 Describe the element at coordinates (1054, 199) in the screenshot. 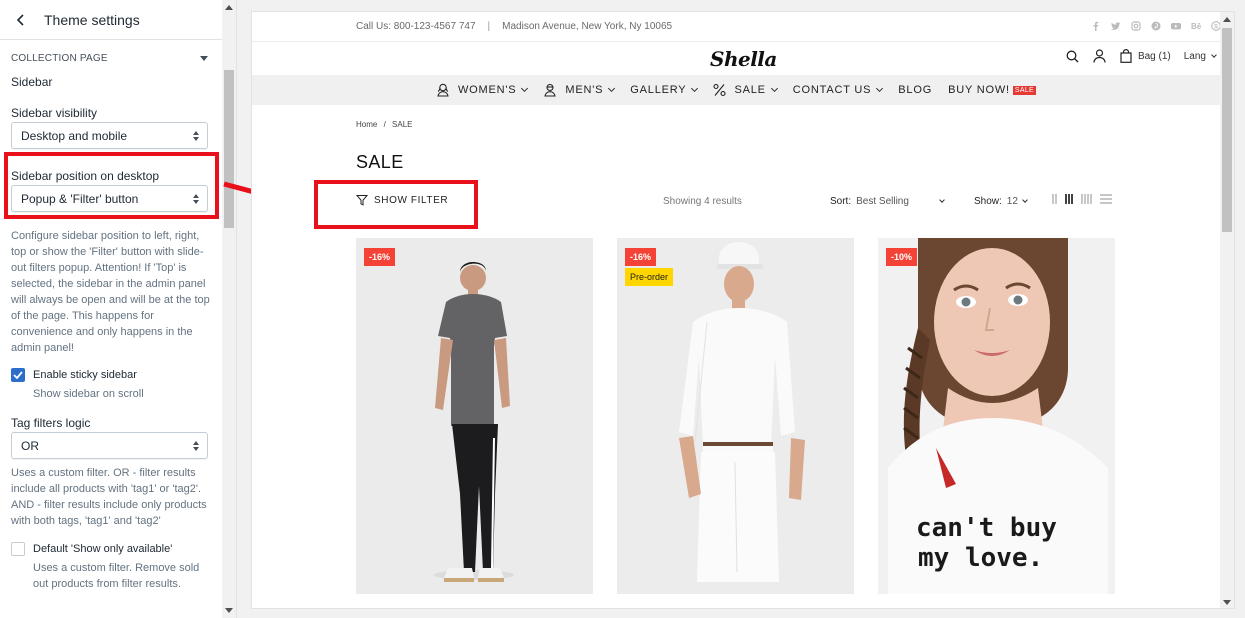

I see `grid-2-icon` at that location.